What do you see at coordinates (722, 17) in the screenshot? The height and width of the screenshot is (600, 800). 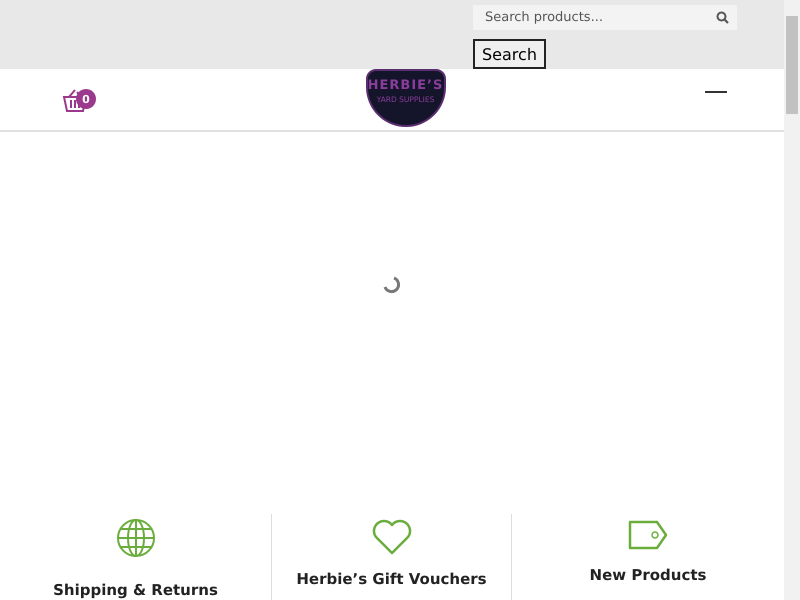 I see `search-icon` at bounding box center [722, 17].